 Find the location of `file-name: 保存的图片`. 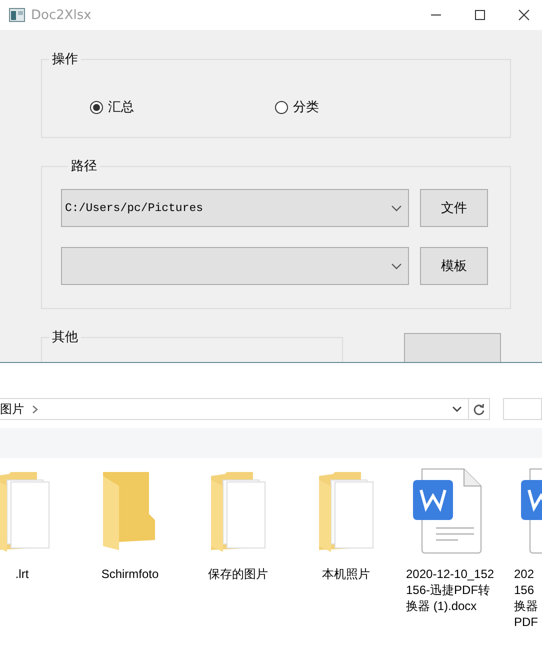

file-name: 保存的图片 is located at coordinates (238, 574).